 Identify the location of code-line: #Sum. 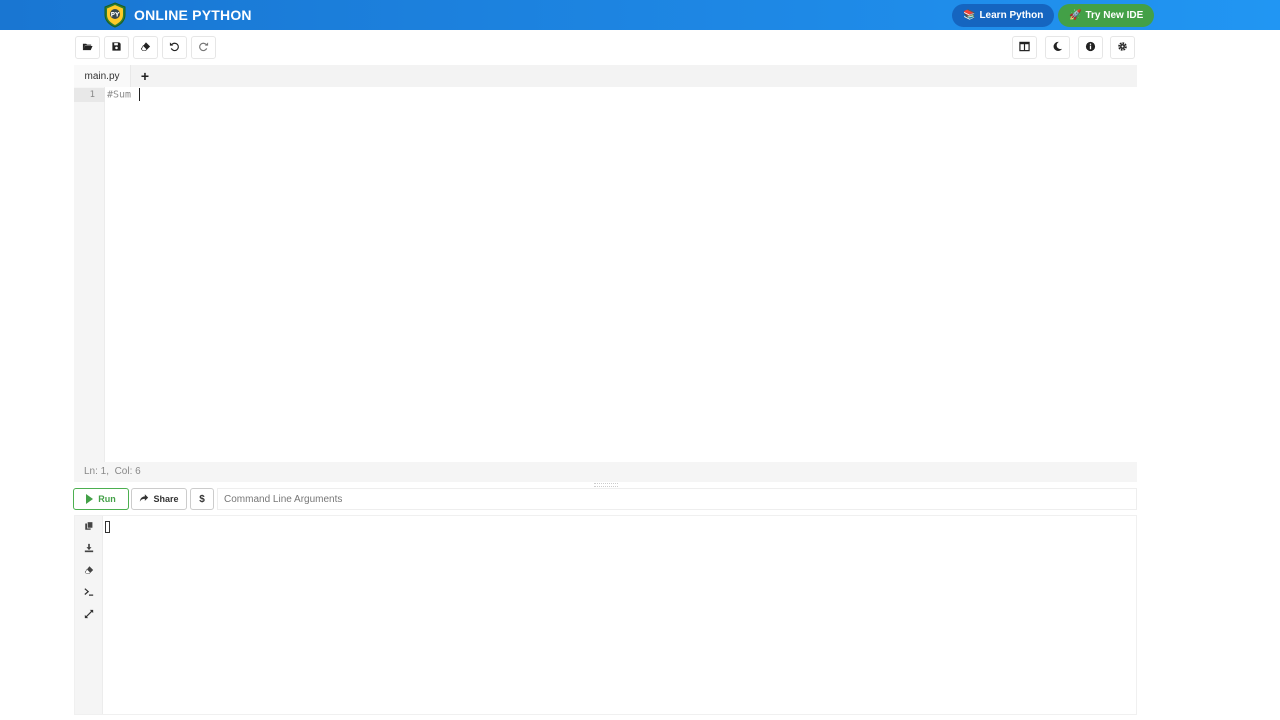
(124, 95).